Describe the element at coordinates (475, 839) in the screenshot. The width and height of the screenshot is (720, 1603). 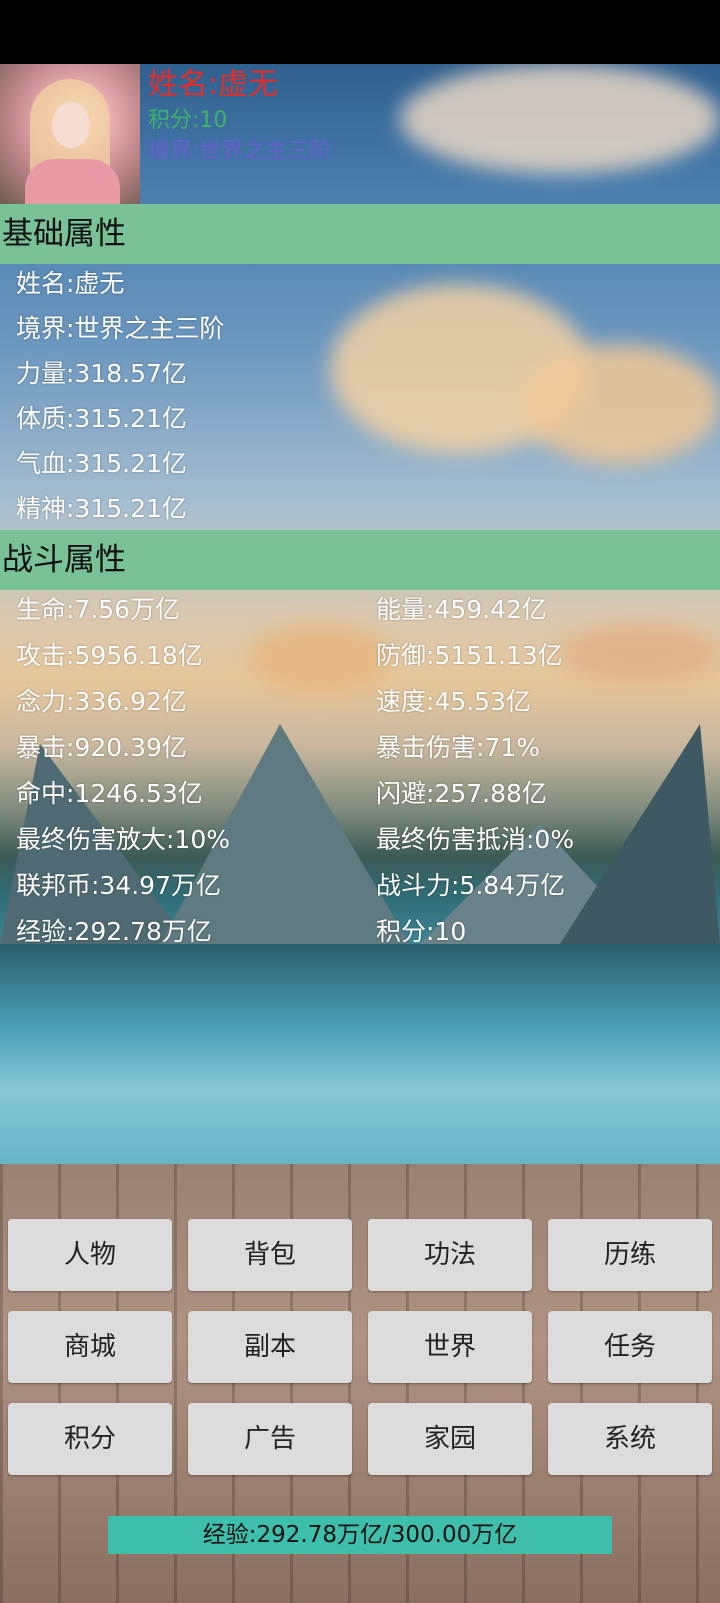
I see `stat-final-damage-reduction: 最终伤害抵消:0%` at that location.